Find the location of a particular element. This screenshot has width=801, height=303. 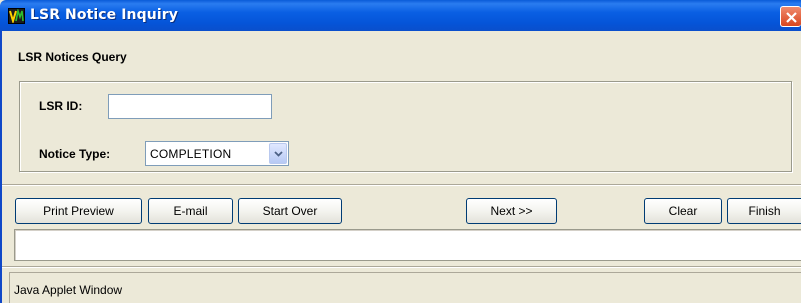

close-button is located at coordinates (790, 16).